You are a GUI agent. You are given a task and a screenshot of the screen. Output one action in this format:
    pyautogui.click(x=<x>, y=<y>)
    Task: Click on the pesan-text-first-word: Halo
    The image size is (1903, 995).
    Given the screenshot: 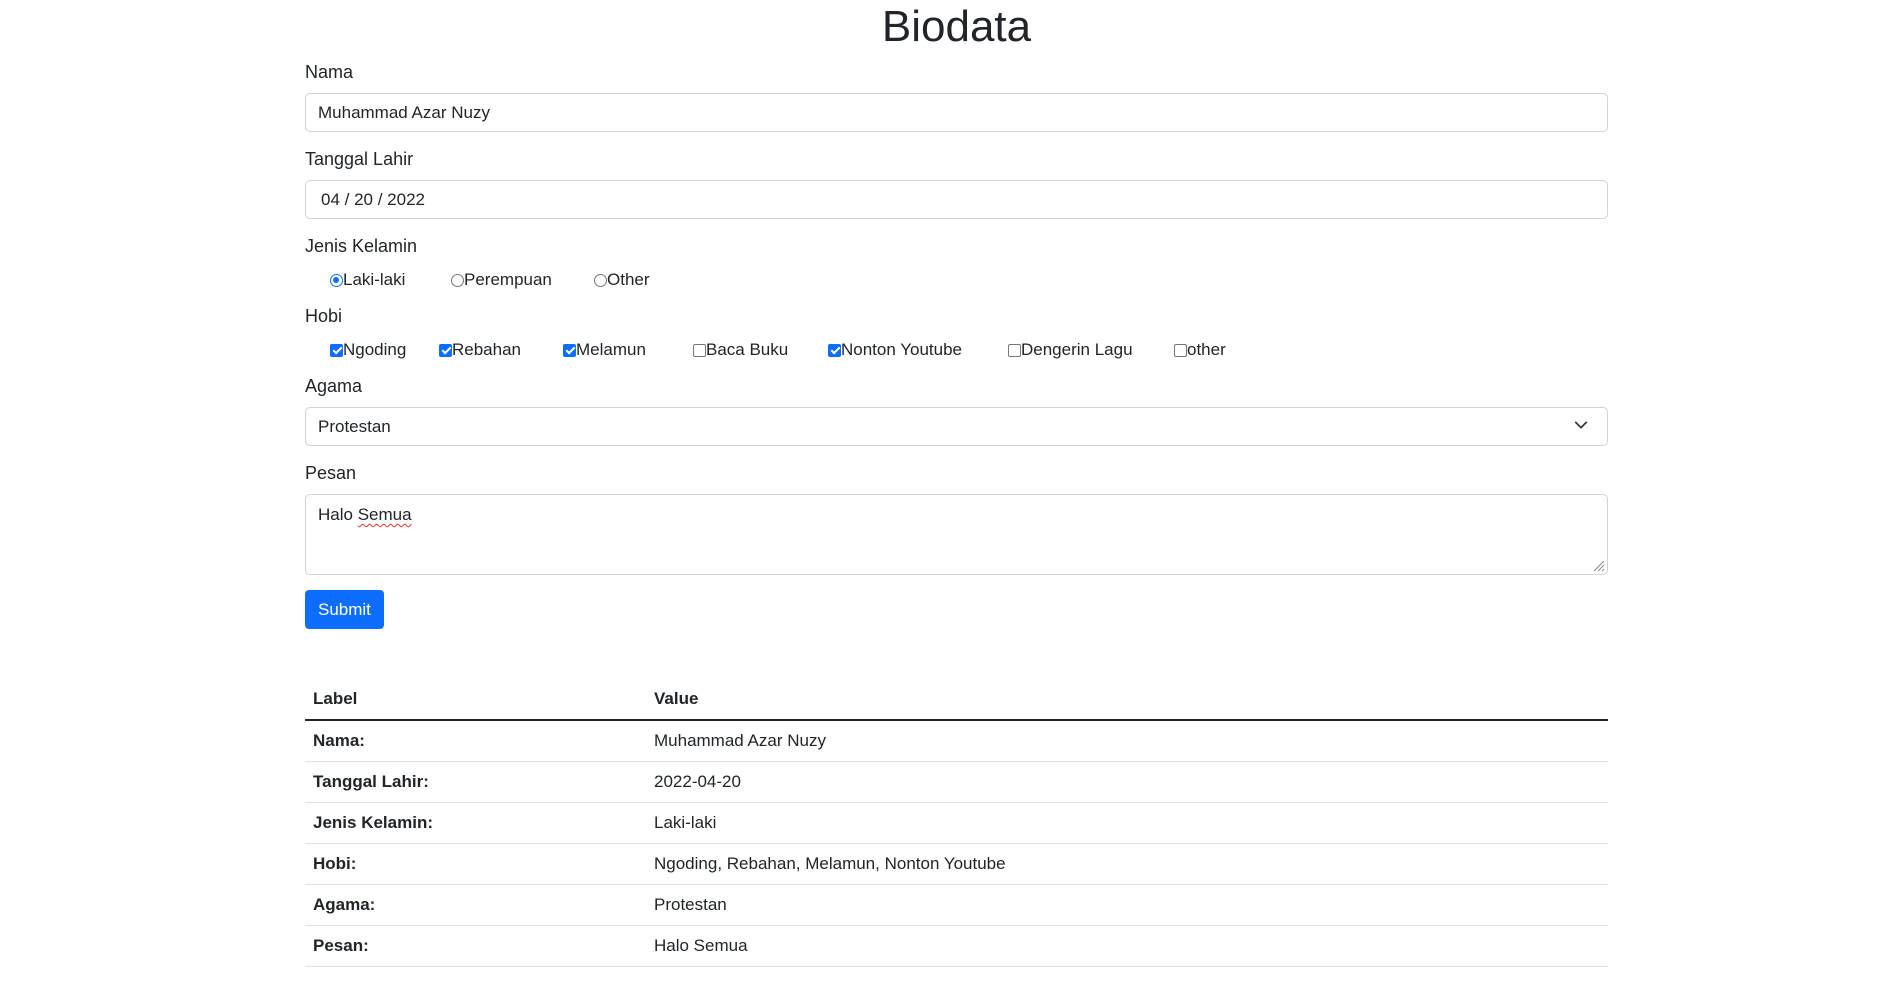 What is the action you would take?
    pyautogui.click(x=335, y=514)
    